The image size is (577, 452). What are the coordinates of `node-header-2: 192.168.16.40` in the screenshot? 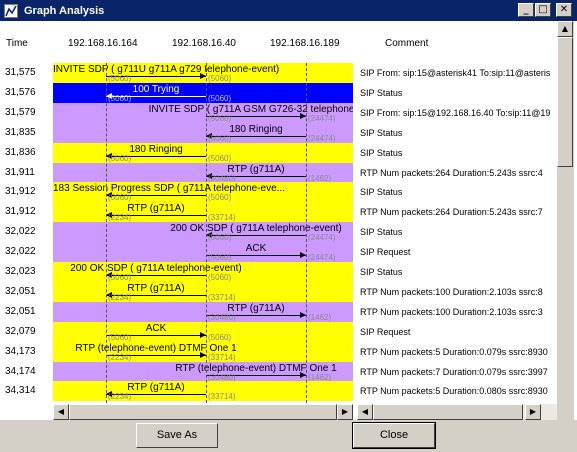 It's located at (204, 43).